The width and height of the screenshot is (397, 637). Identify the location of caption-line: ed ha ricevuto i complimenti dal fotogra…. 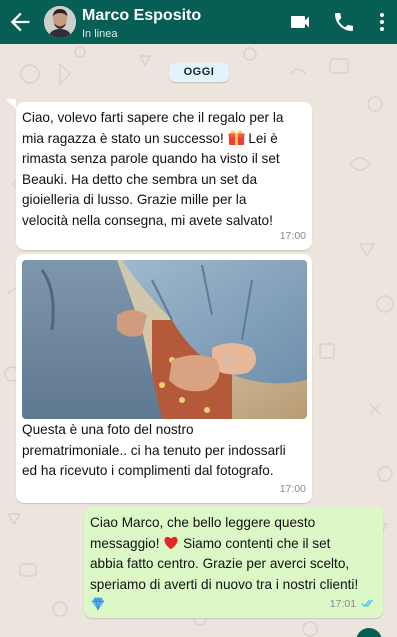
(148, 470).